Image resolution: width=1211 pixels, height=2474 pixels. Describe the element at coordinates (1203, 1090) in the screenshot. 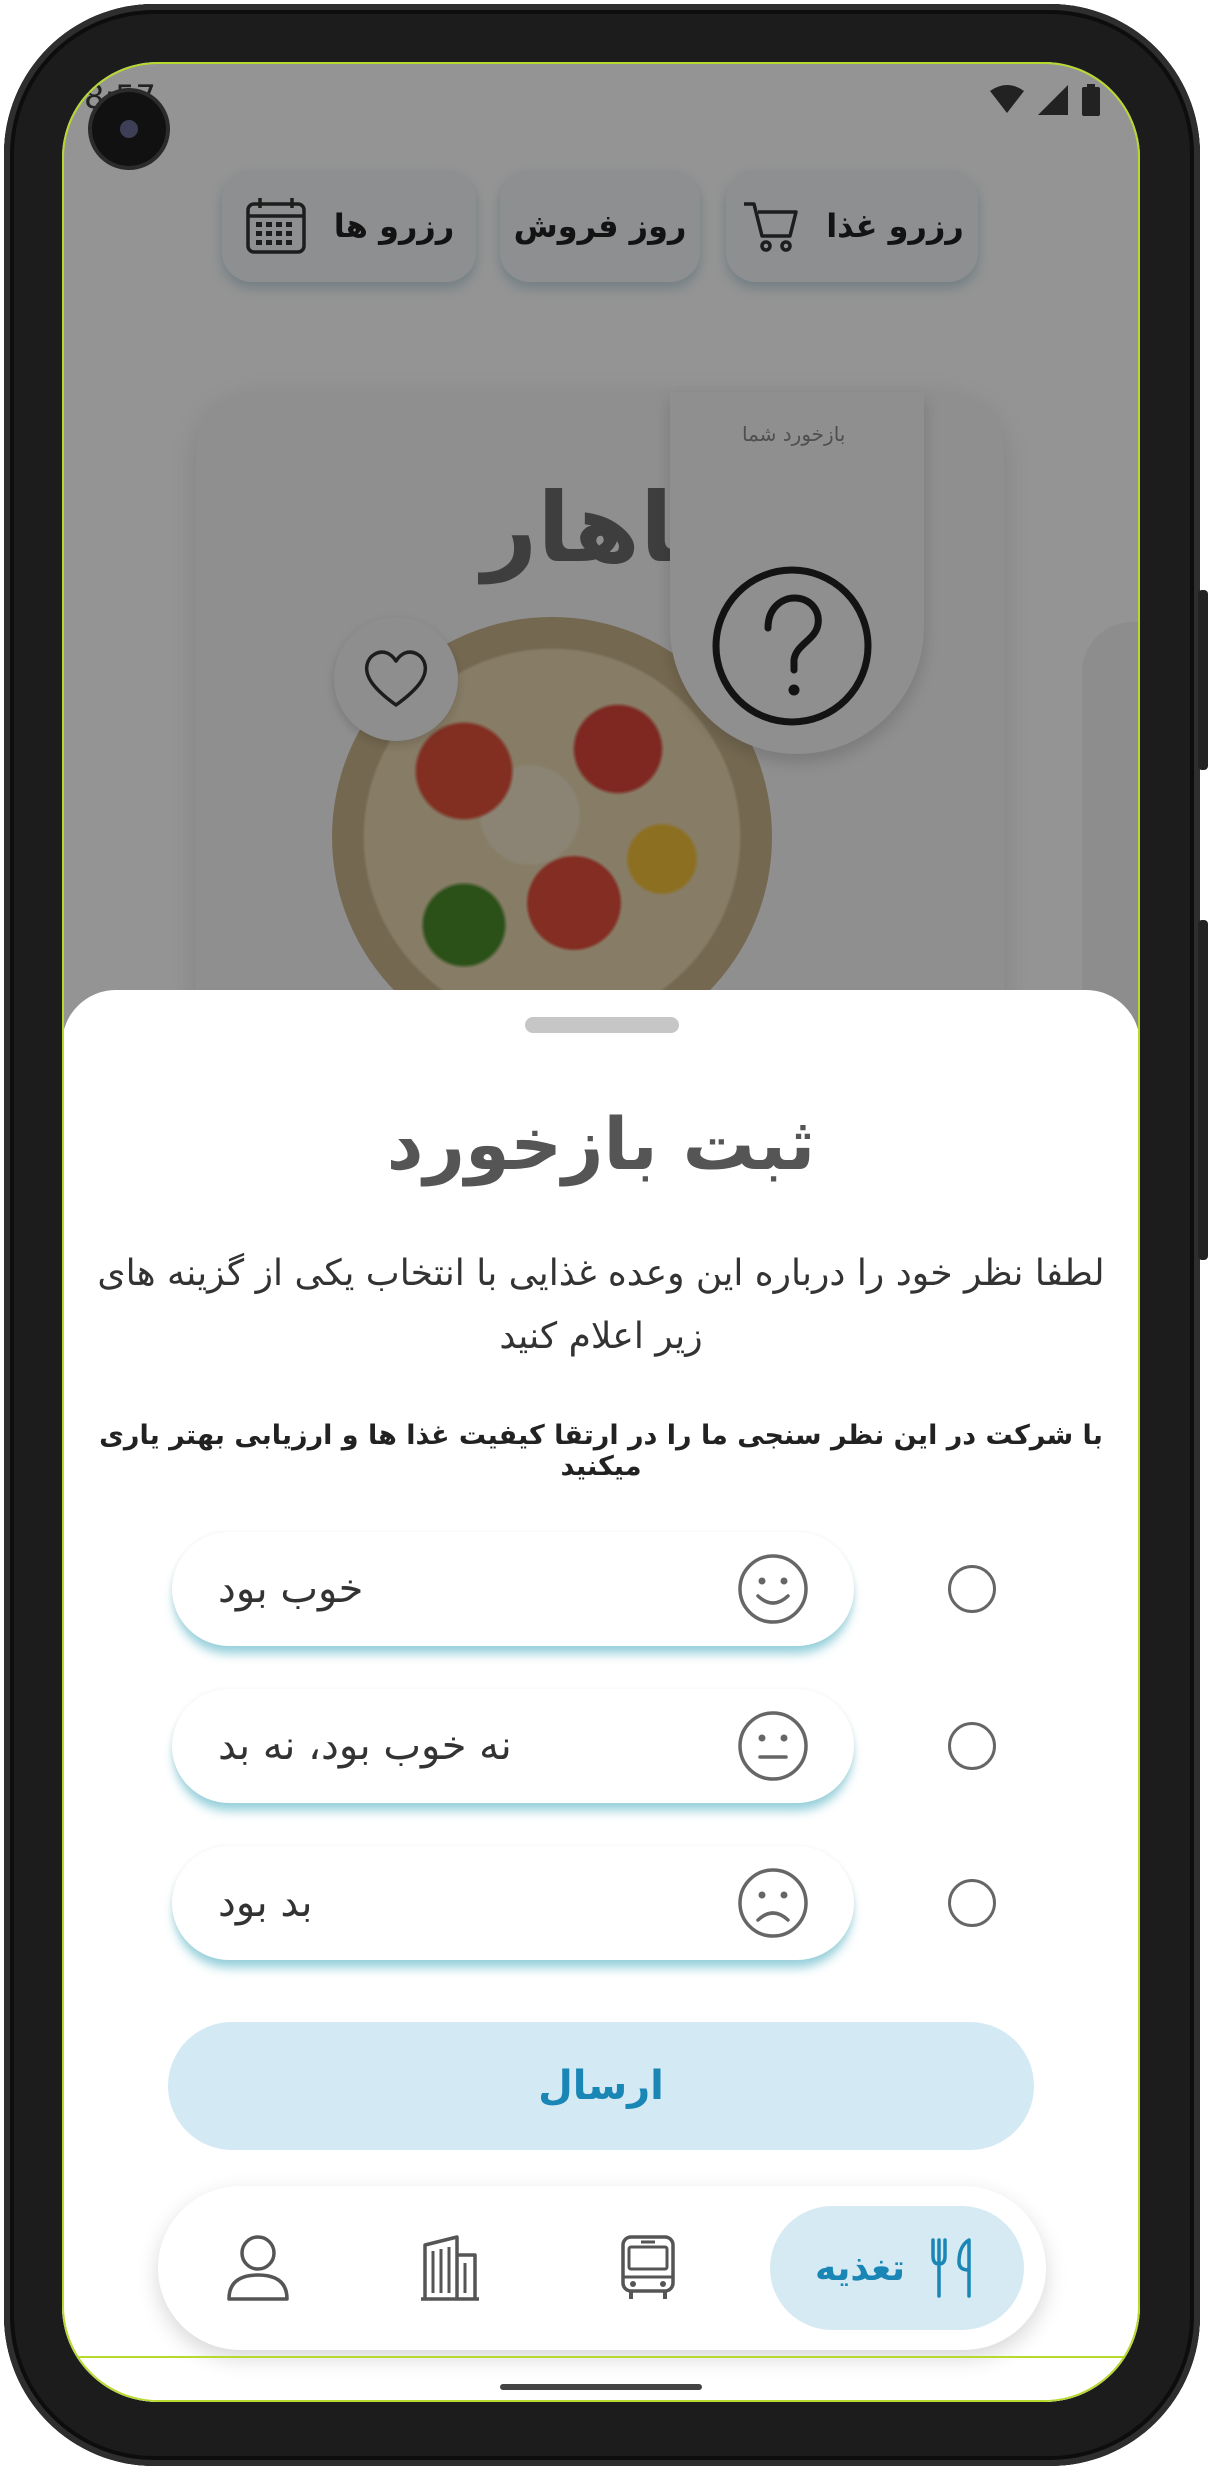

I see `volume-button` at that location.